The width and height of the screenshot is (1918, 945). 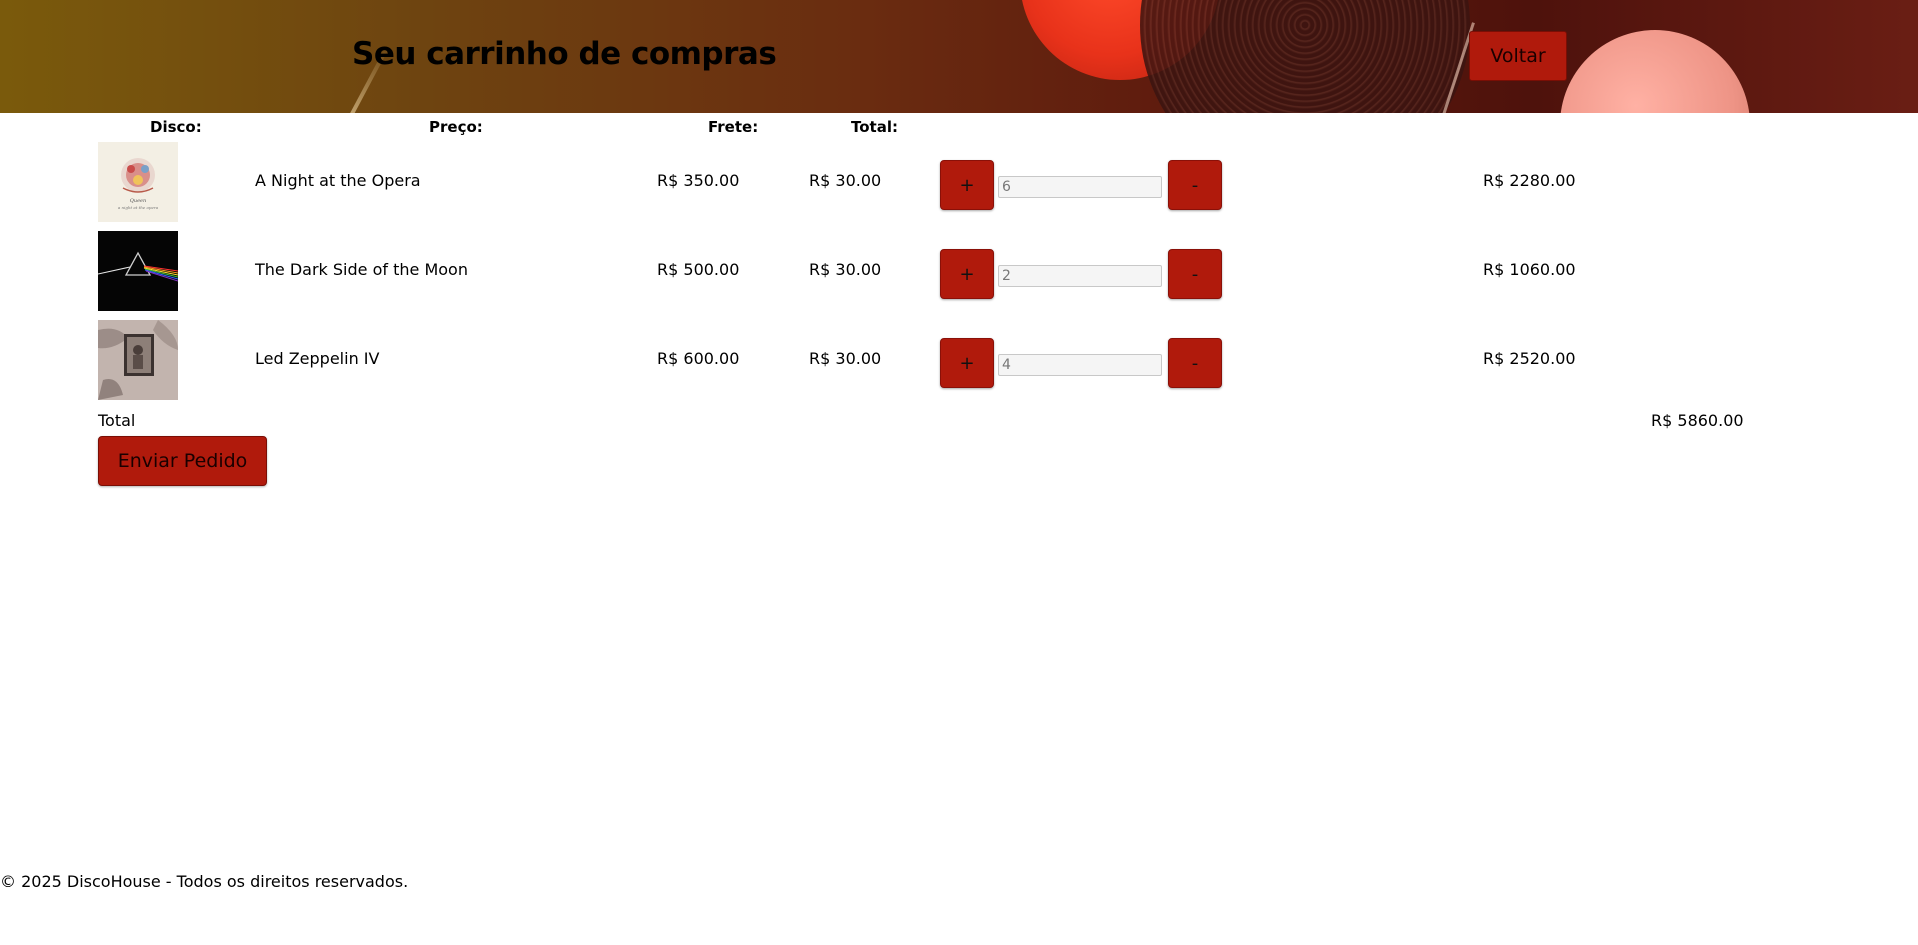 I want to click on disc-name: A Night at the Opera, so click(x=338, y=180).